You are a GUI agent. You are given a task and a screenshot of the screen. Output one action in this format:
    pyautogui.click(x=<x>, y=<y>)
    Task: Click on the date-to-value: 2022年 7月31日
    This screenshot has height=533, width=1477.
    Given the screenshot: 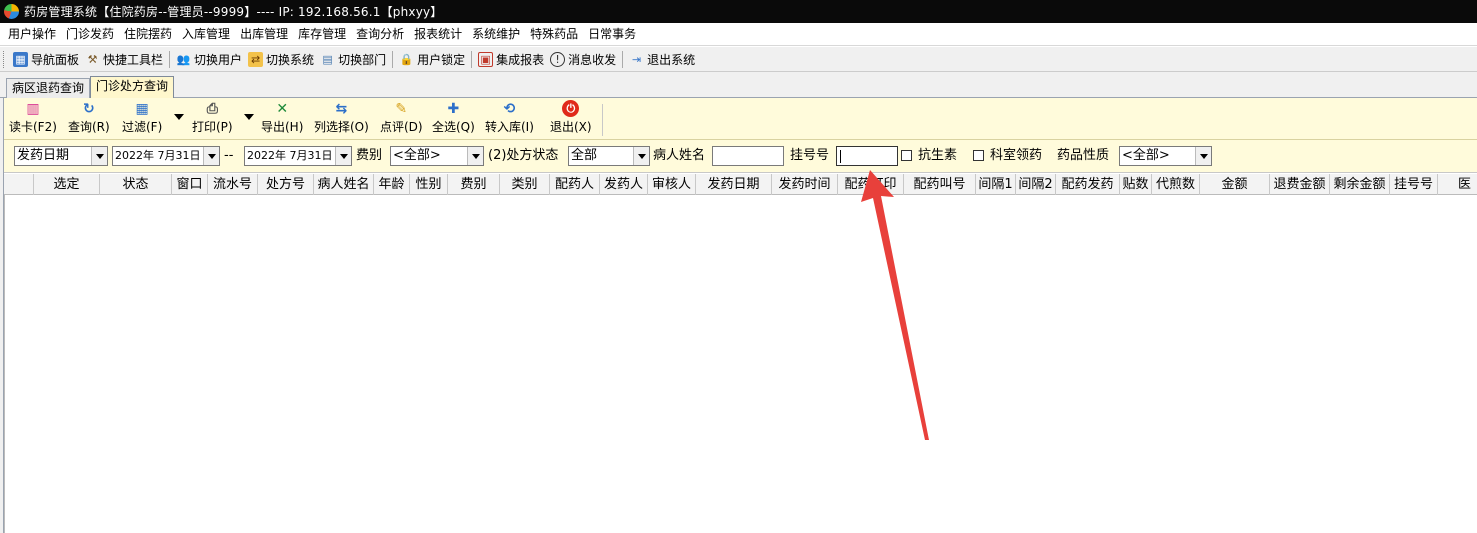 What is the action you would take?
    pyautogui.click(x=290, y=155)
    